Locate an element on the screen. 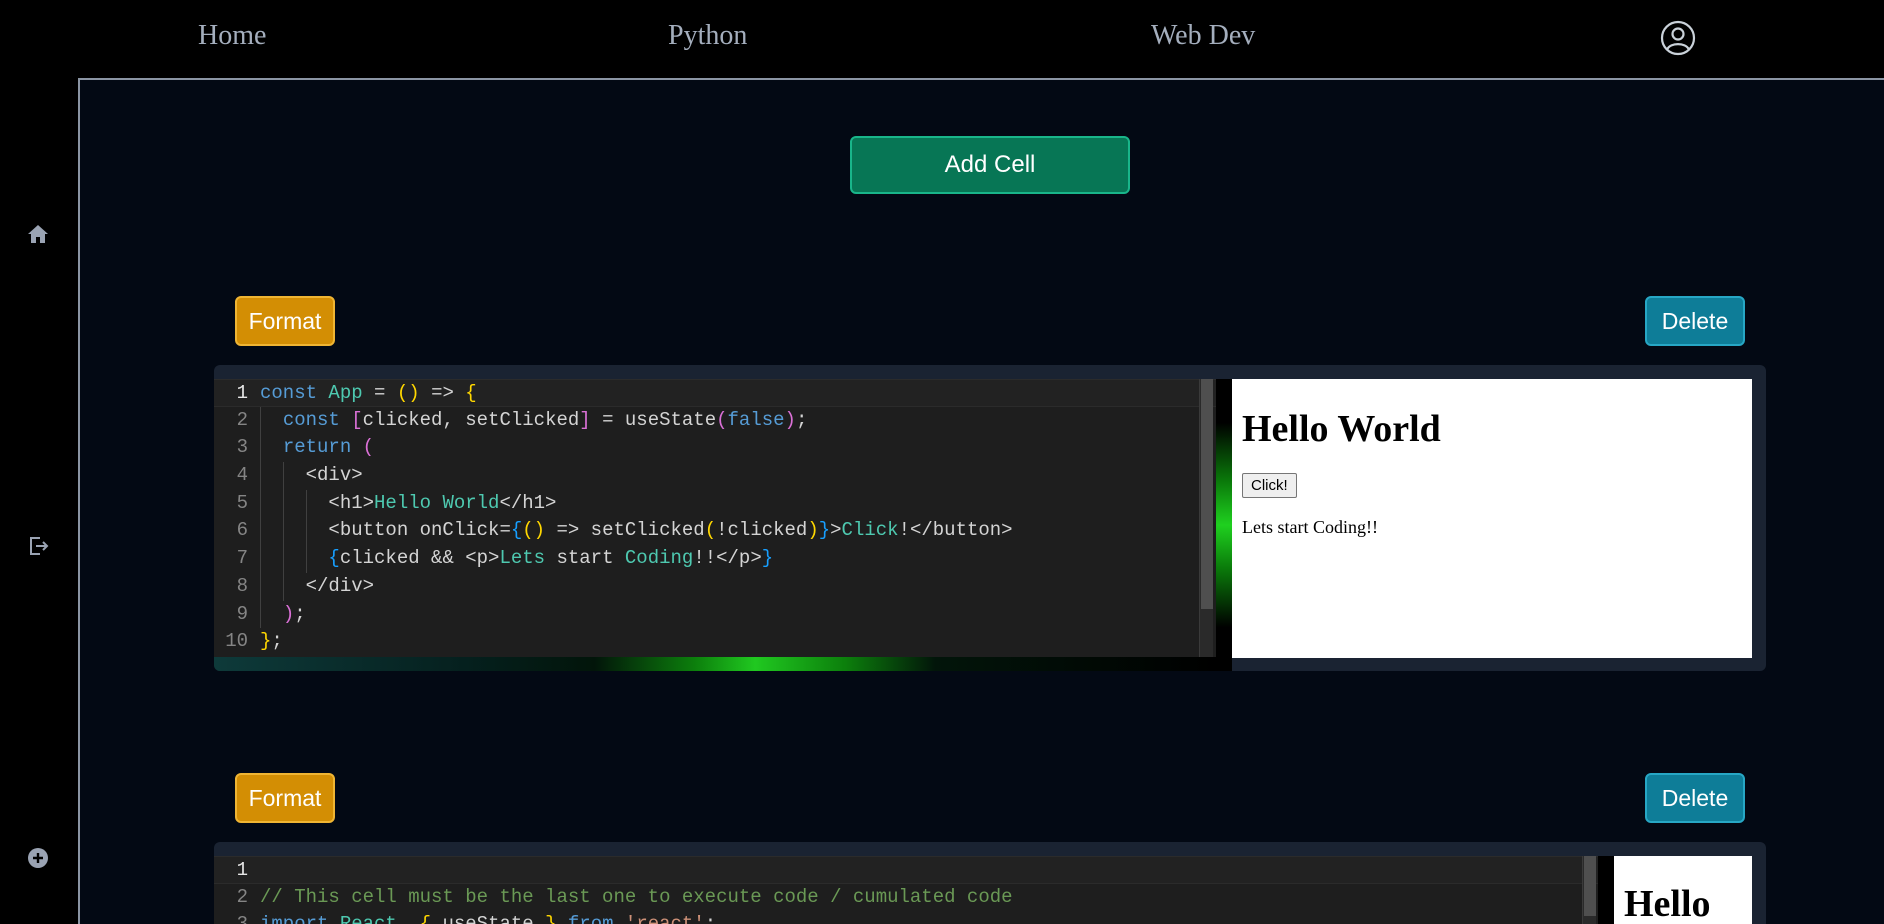 The image size is (1884, 924). add-cell-button: Add Cell is located at coordinates (990, 165).